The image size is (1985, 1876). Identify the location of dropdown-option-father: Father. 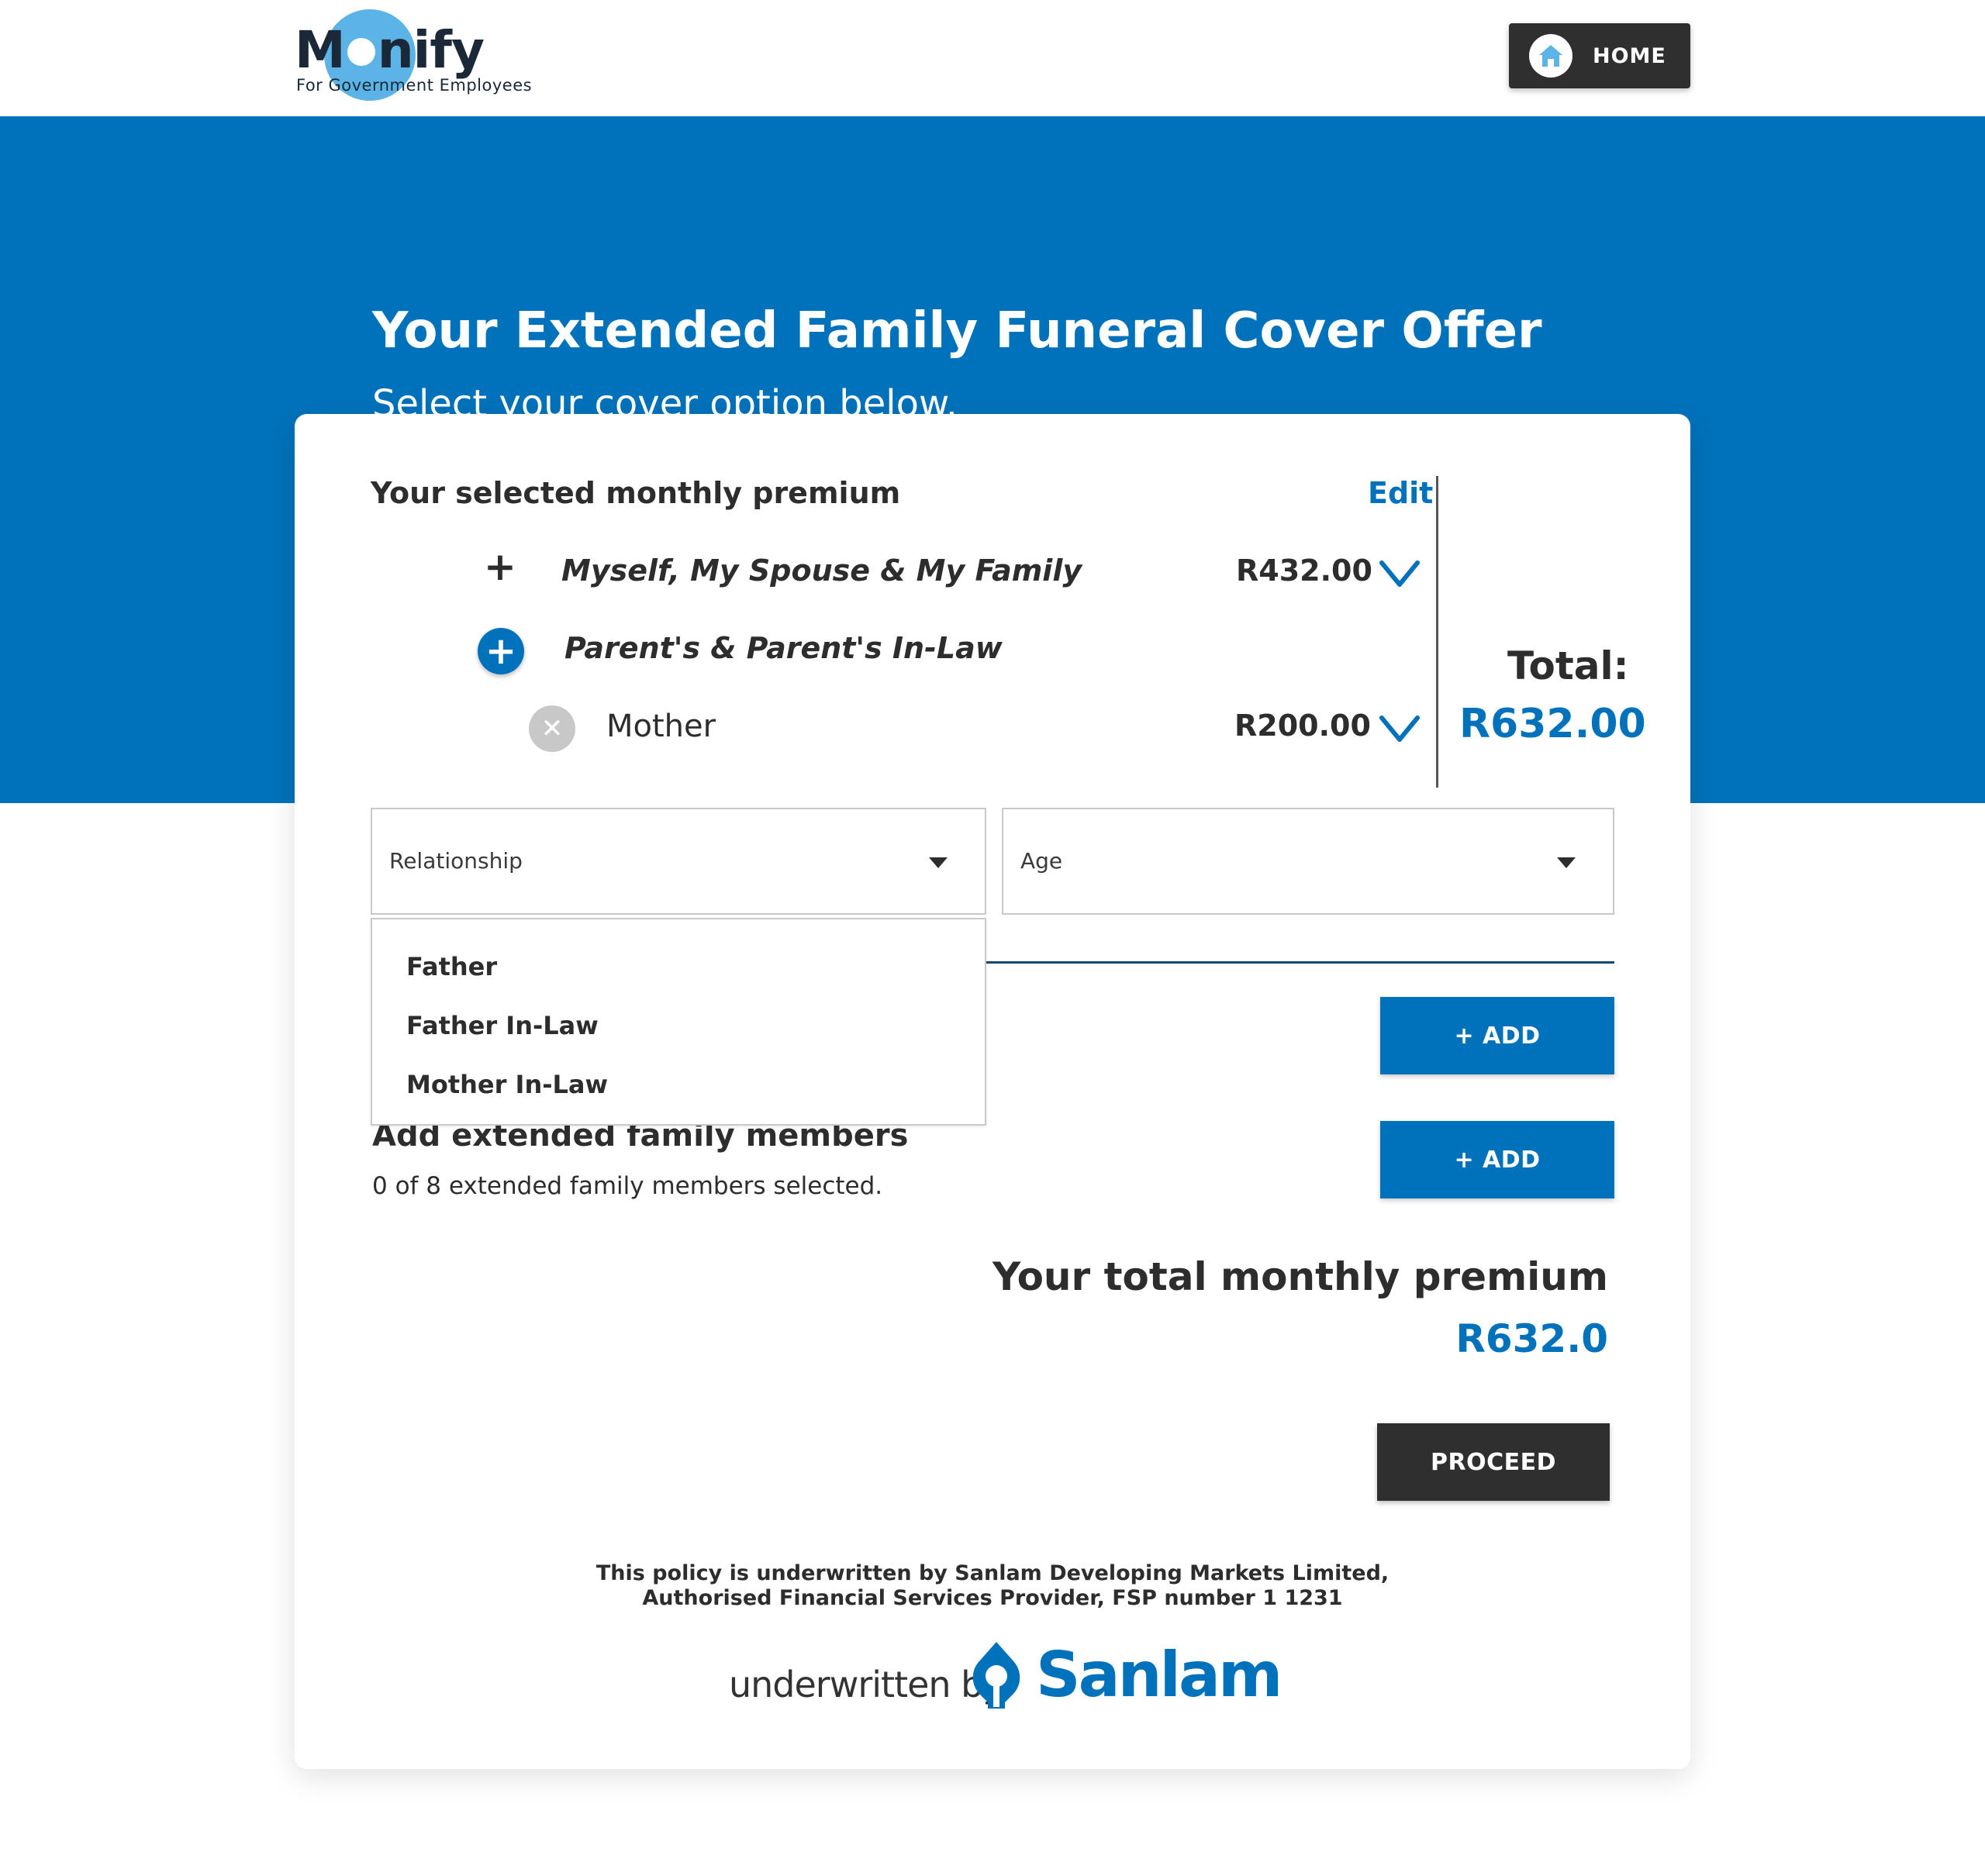
(451, 966).